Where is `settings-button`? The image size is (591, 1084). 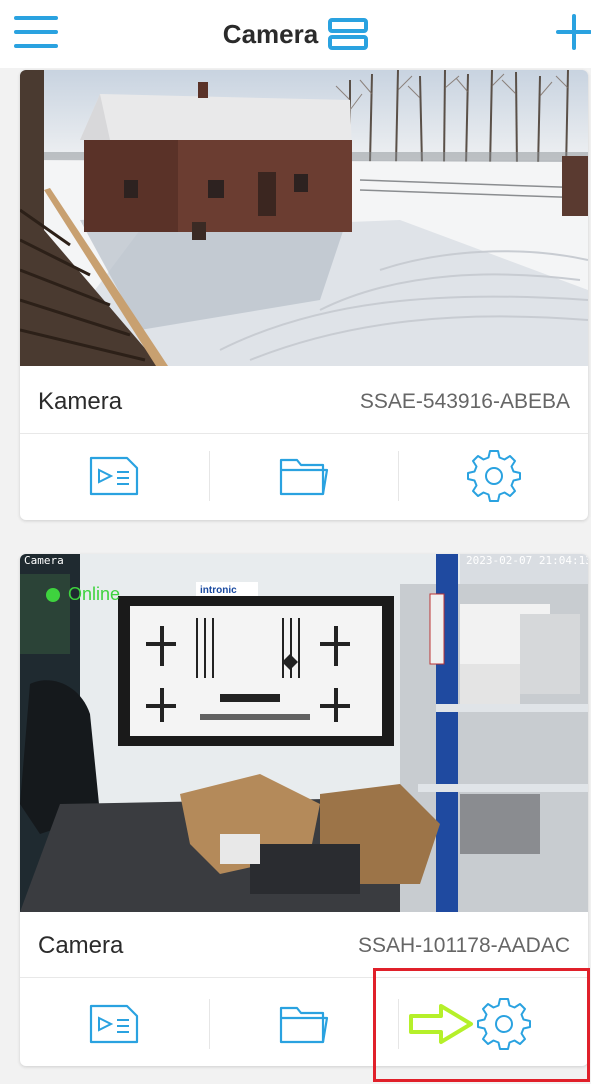
settings-button is located at coordinates (493, 476).